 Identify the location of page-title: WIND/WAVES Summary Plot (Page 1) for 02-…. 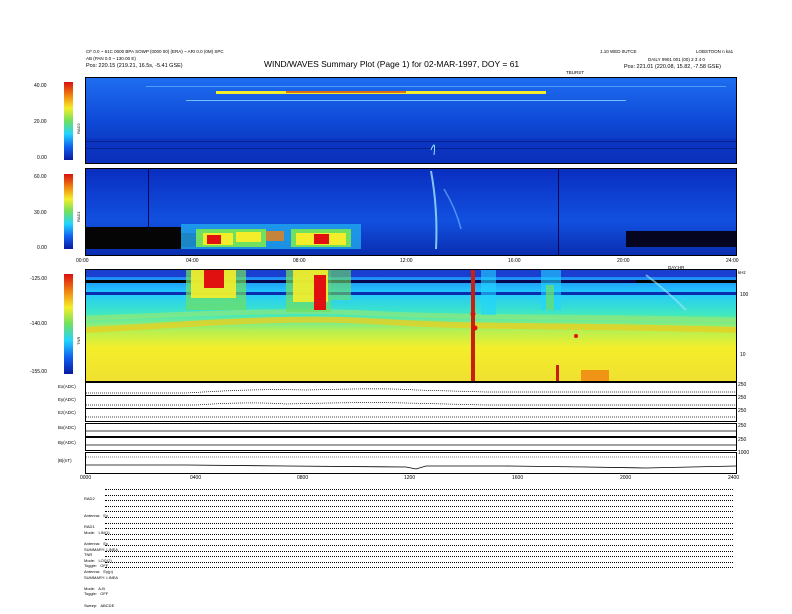
(392, 64).